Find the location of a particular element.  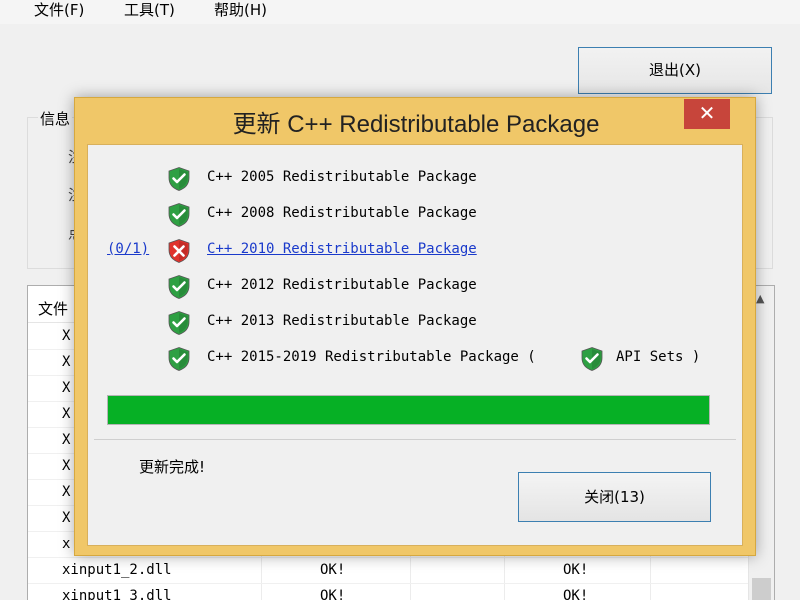

divider is located at coordinates (415, 439).